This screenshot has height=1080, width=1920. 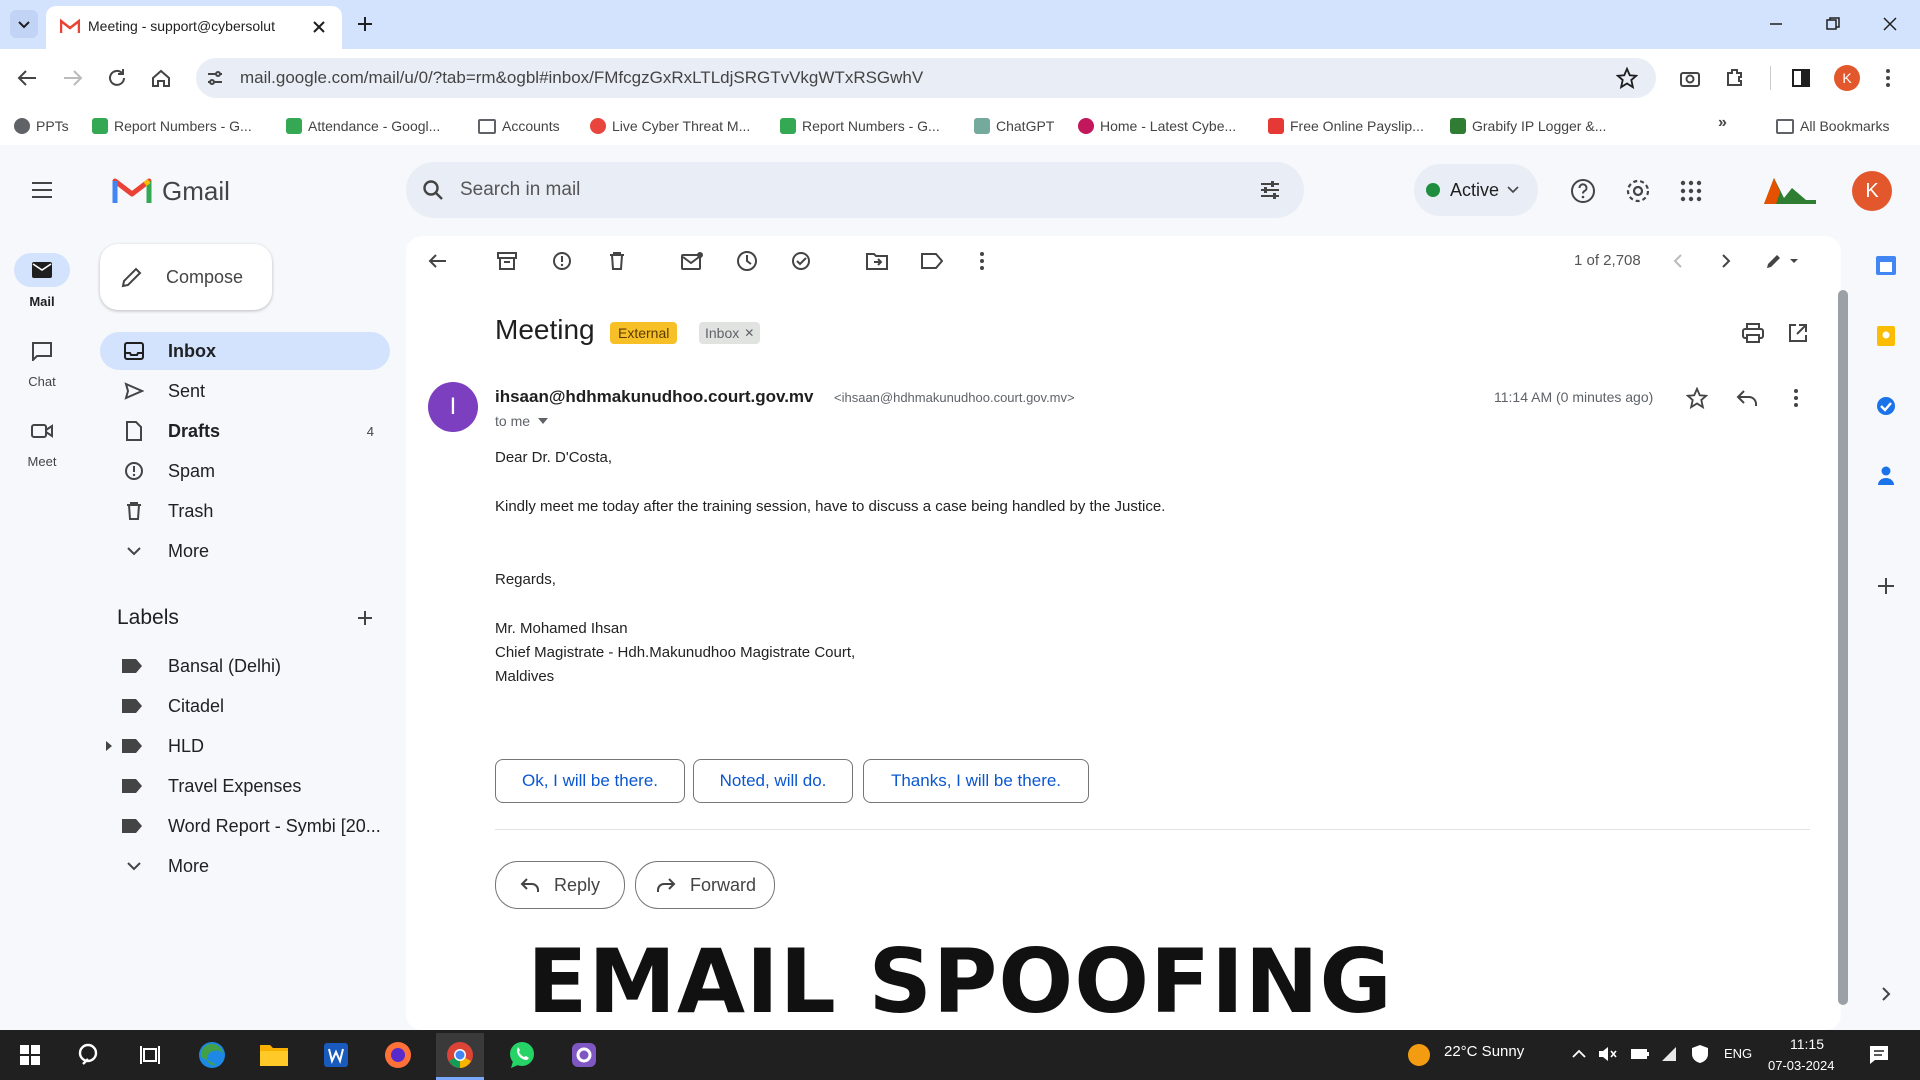 I want to click on tab-search-button, so click(x=24, y=24).